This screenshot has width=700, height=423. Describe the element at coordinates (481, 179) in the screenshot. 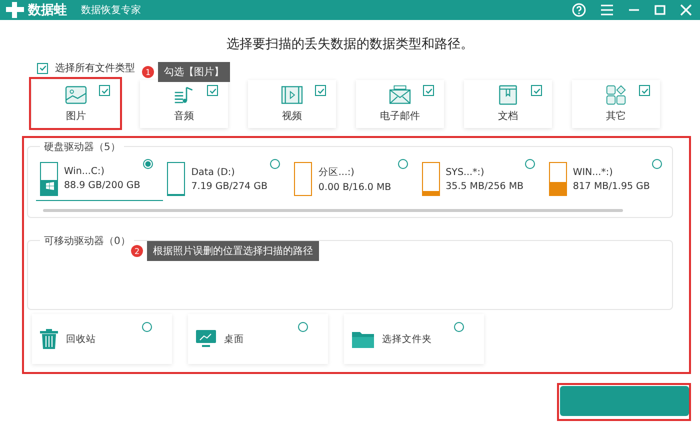

I see `drive-item: SYS...*:) 35.5 MB/256 MB` at that location.